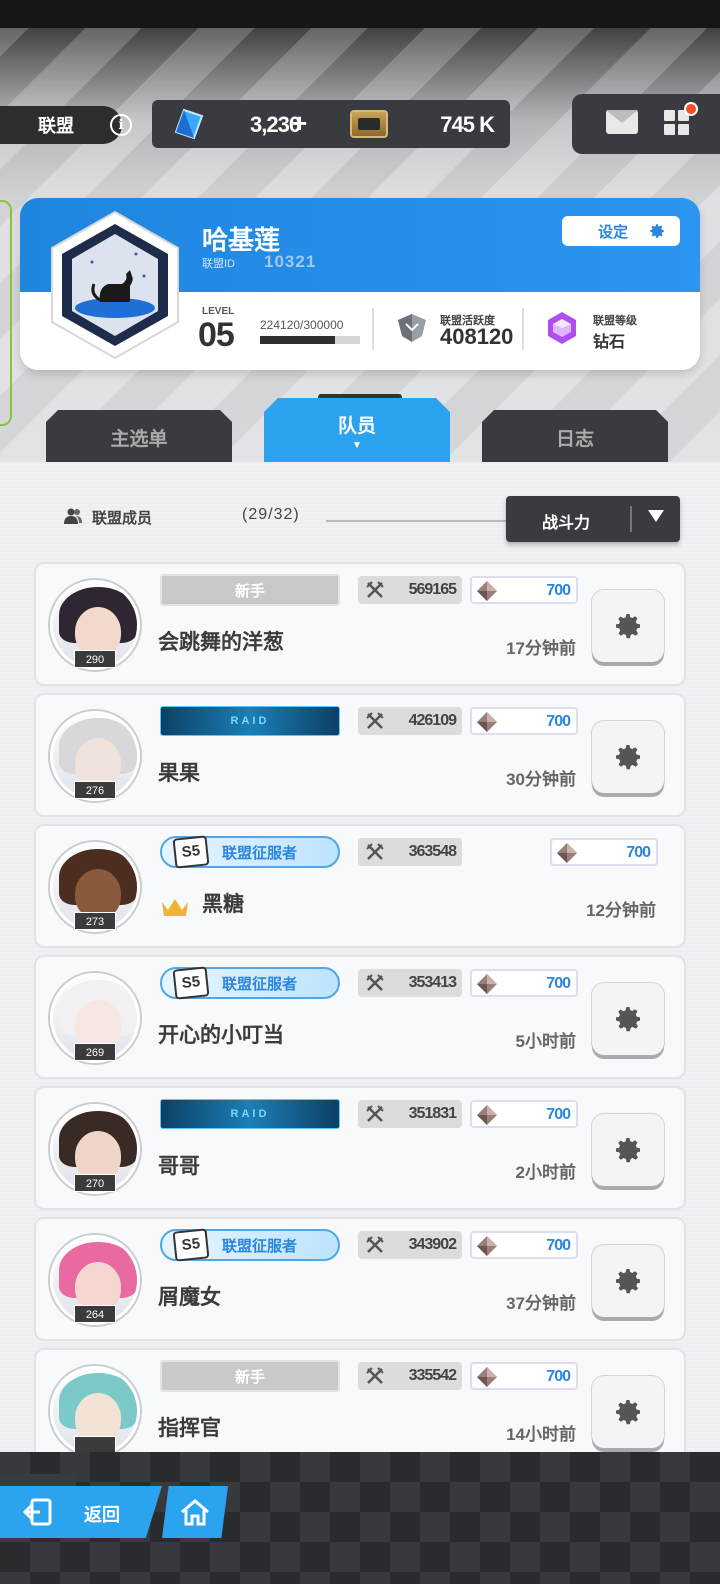  What do you see at coordinates (38, 1481) in the screenshot?
I see `bottom-decoration` at bounding box center [38, 1481].